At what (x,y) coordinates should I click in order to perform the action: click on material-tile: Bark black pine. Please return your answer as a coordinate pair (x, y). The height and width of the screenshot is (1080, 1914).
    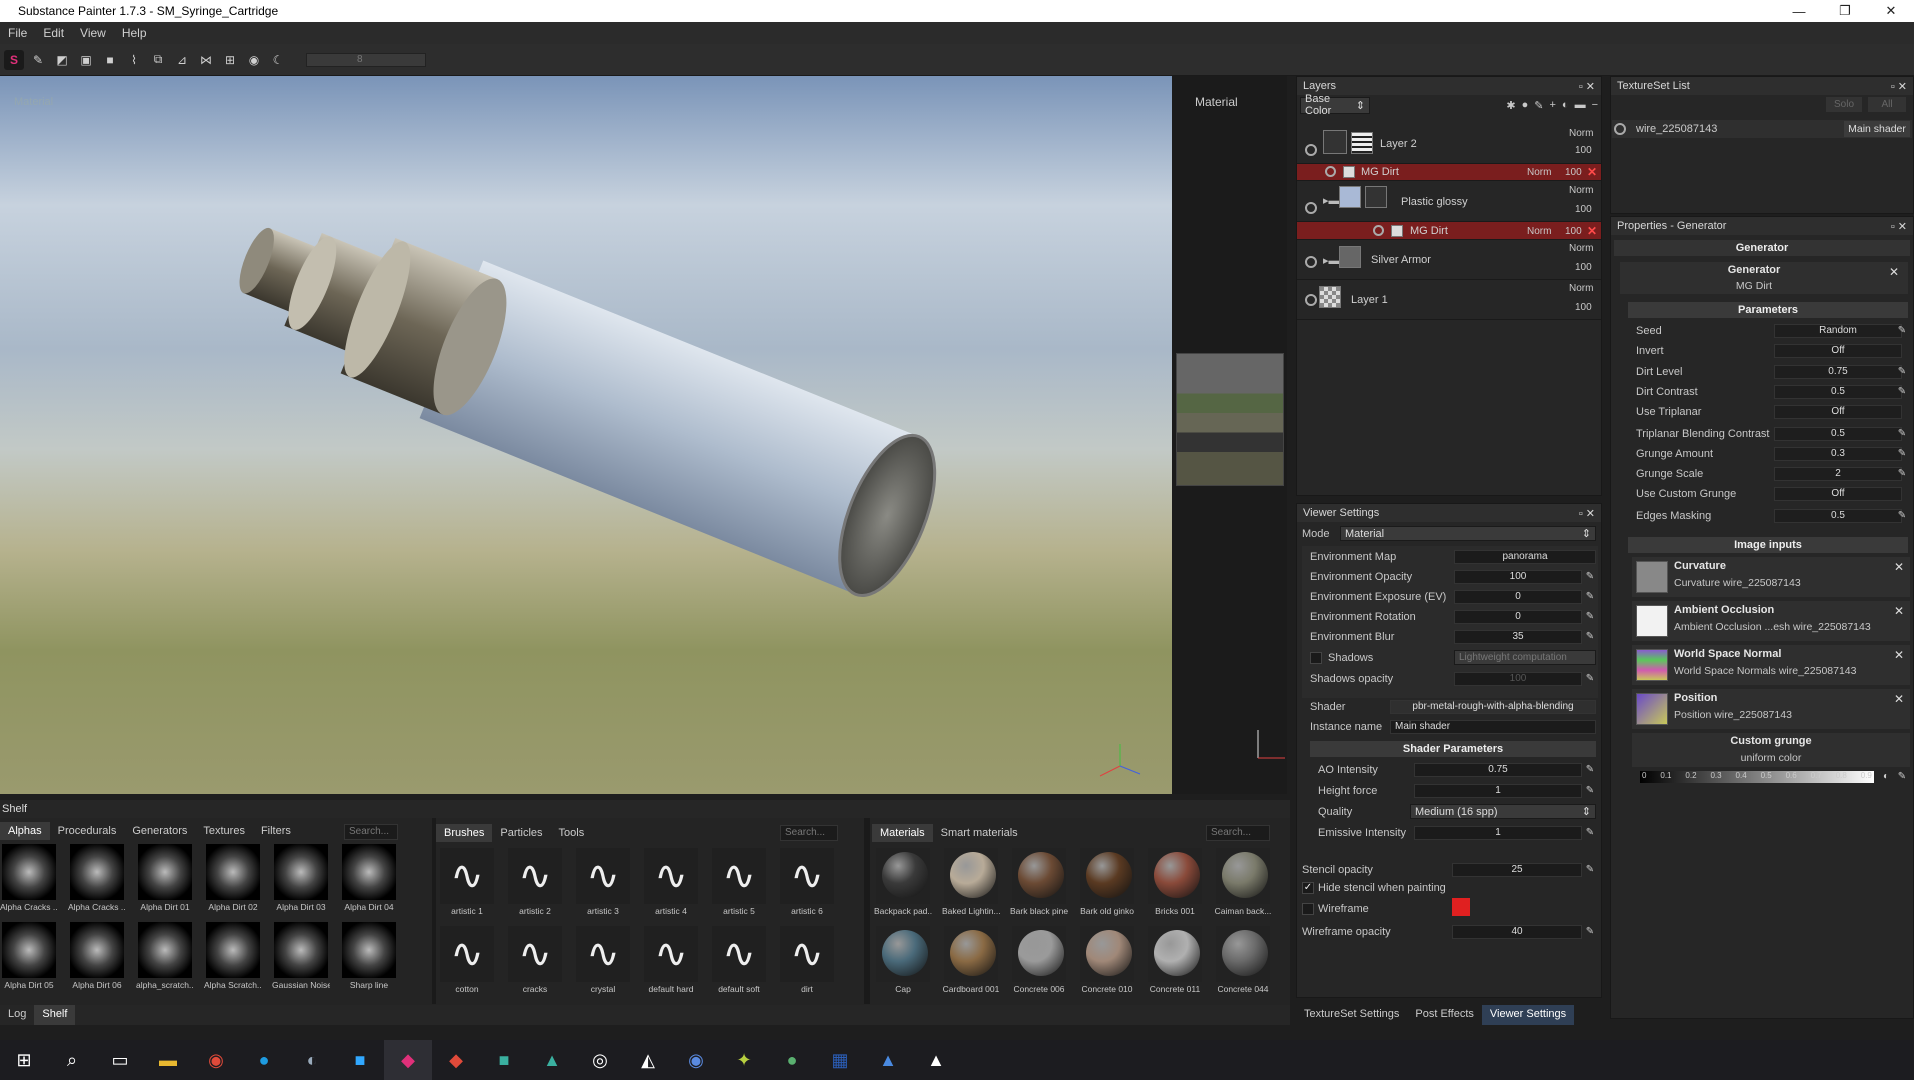
    Looking at the image, I should click on (1039, 884).